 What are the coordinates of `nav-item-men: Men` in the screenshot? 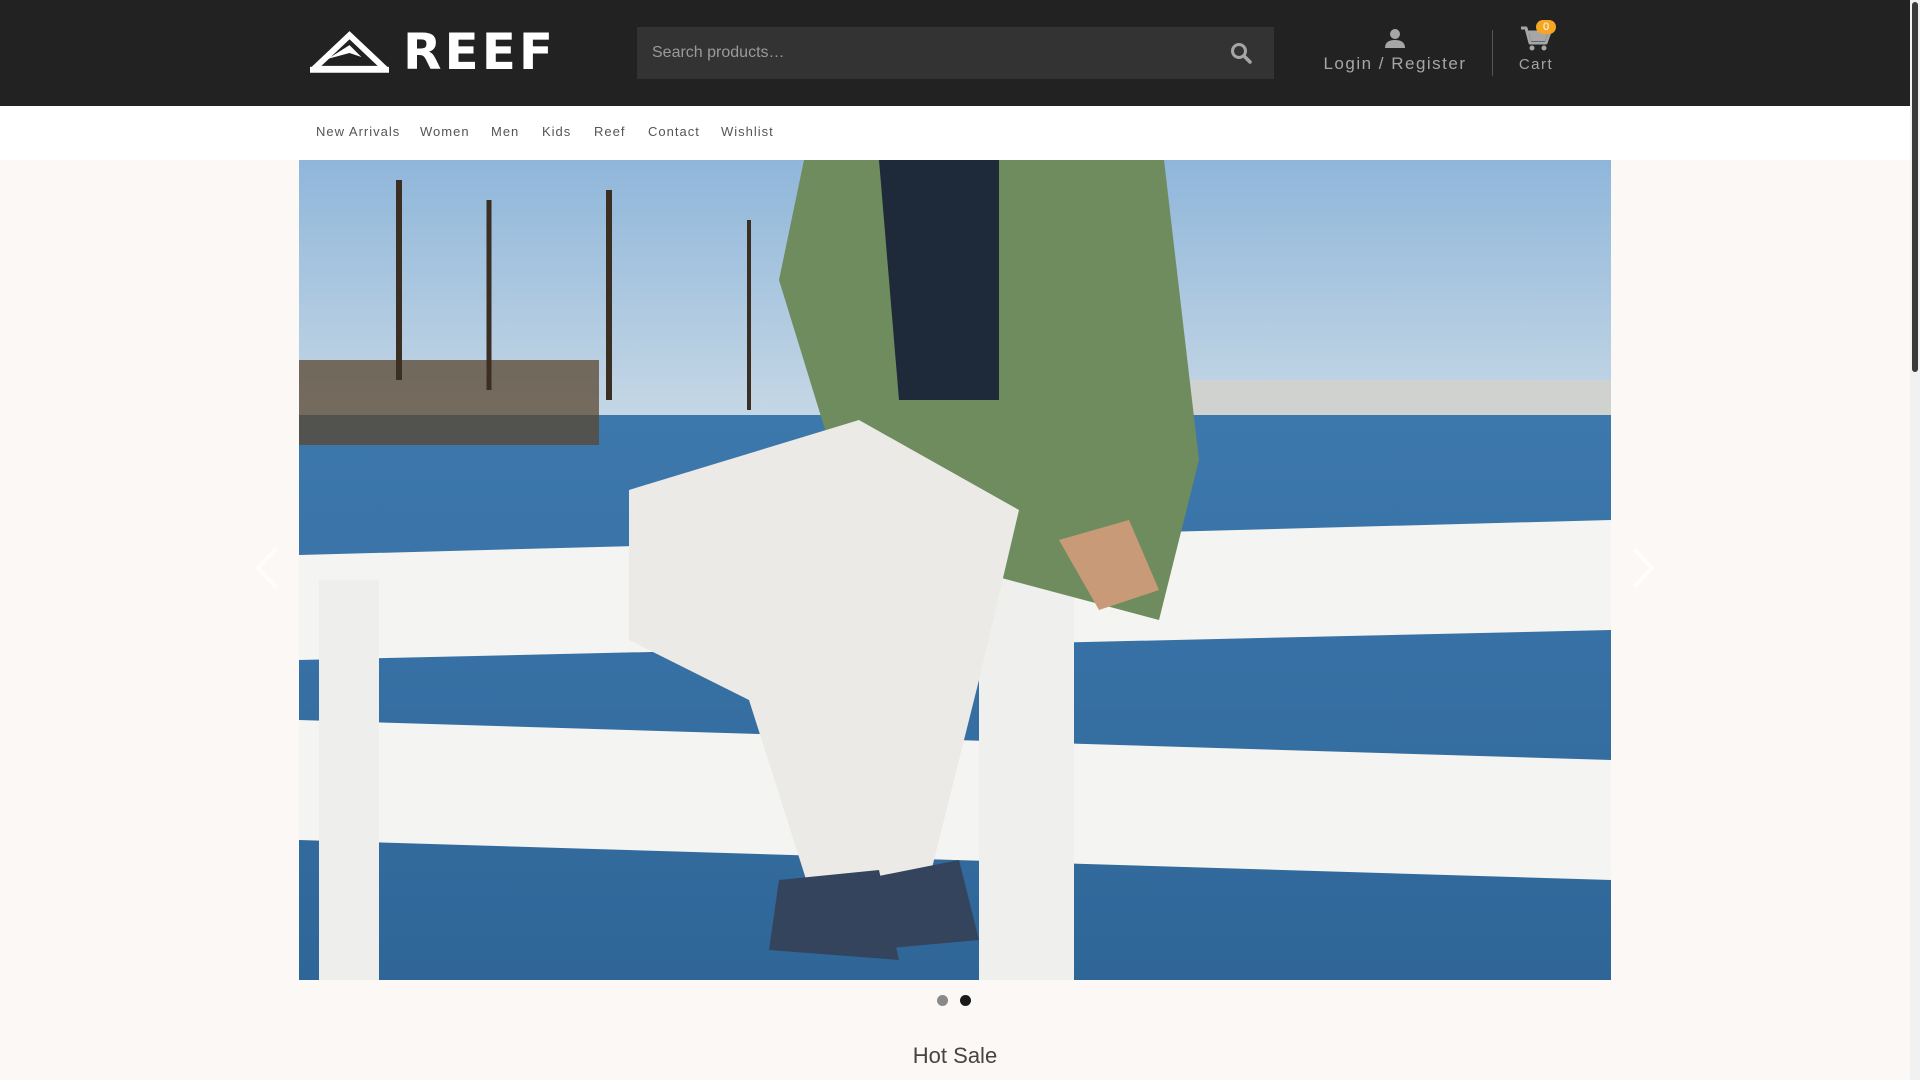 It's located at (505, 131).